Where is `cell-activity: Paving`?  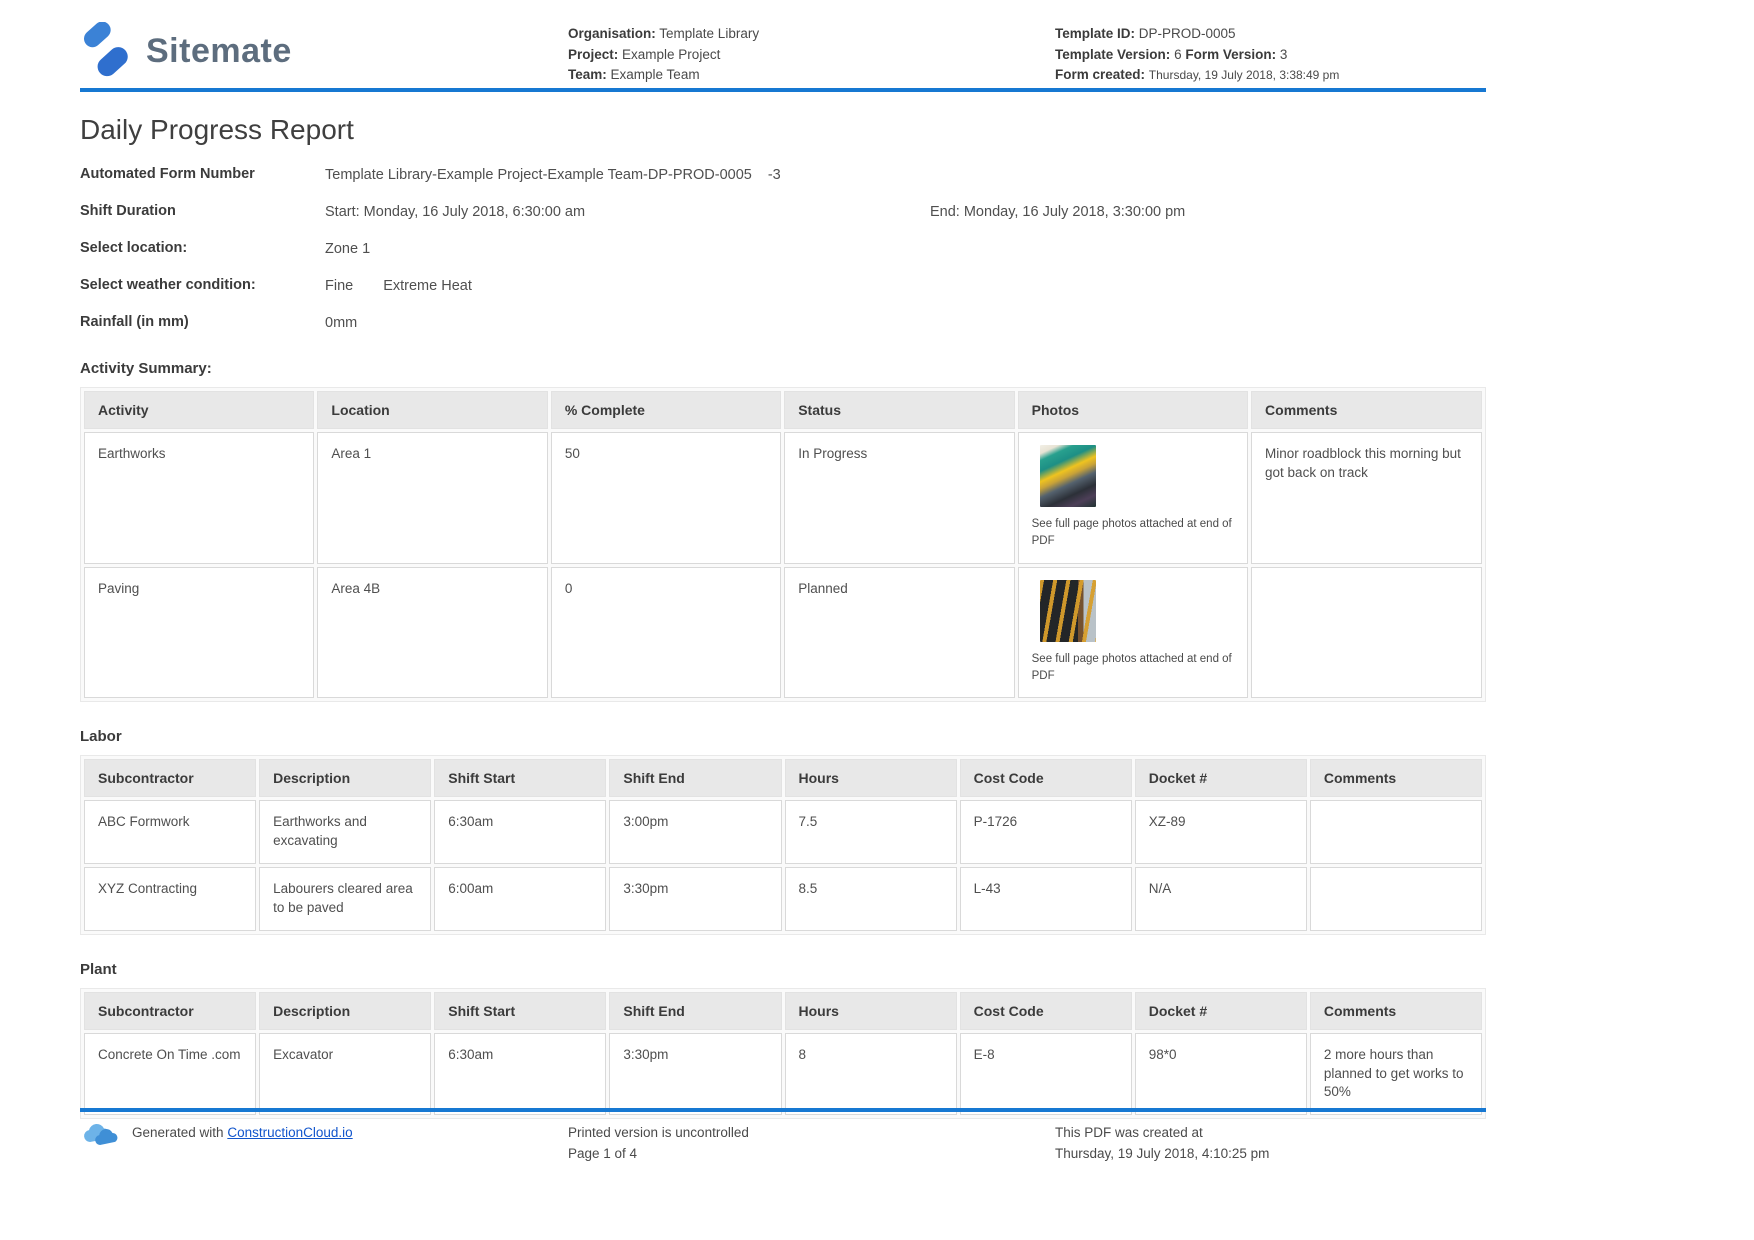
cell-activity: Paving is located at coordinates (199, 632).